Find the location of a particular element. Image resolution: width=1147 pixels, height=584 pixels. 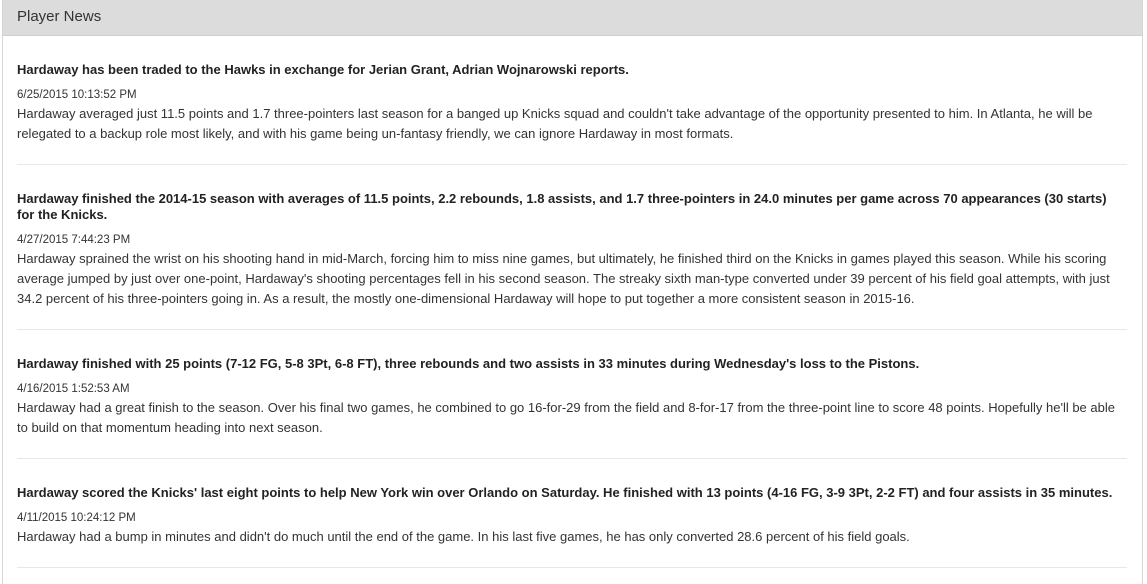

news-timestamp: 4/11/2015 10:24:12 PM is located at coordinates (76, 518).